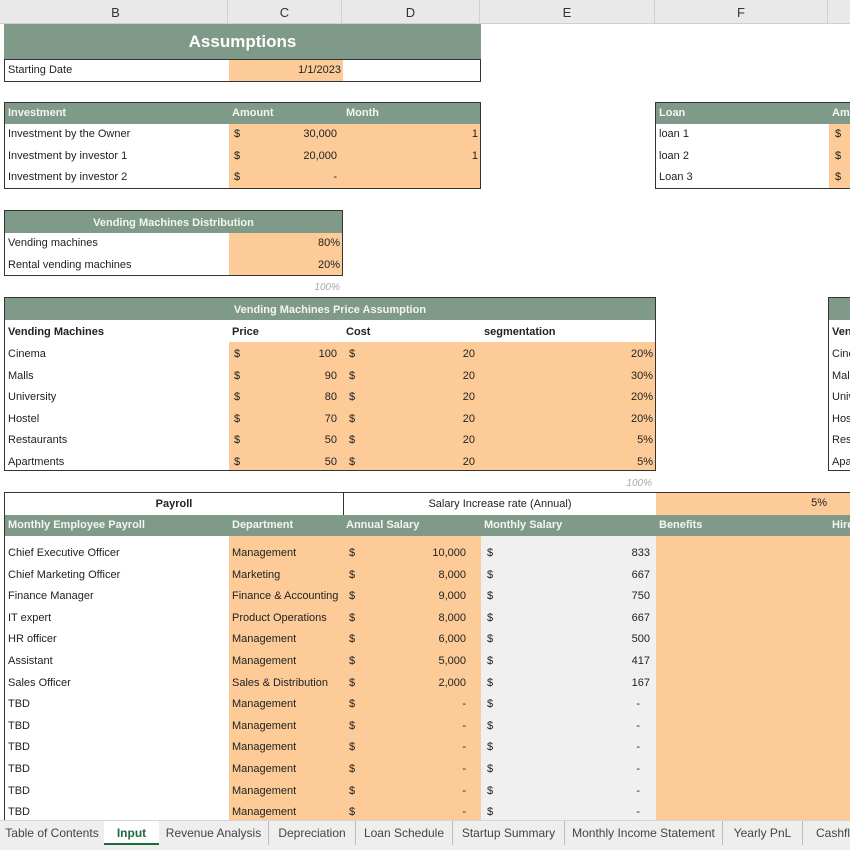 This screenshot has height=850, width=850. I want to click on distribution-row-value: 20%, so click(285, 264).